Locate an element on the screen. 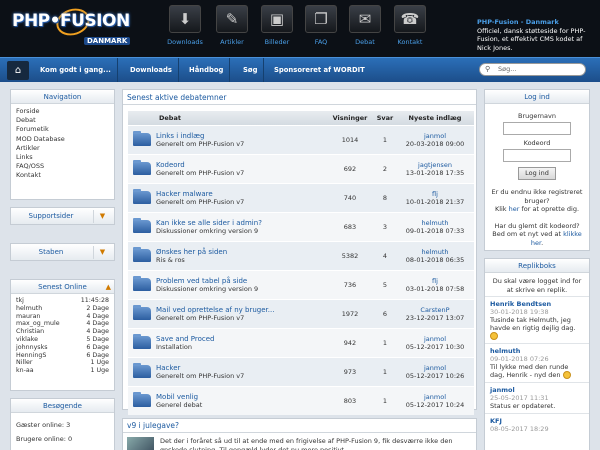 Image resolution: width=600 pixels, height=450 pixels. nav-link-mod-database: MOD Database is located at coordinates (62, 139).